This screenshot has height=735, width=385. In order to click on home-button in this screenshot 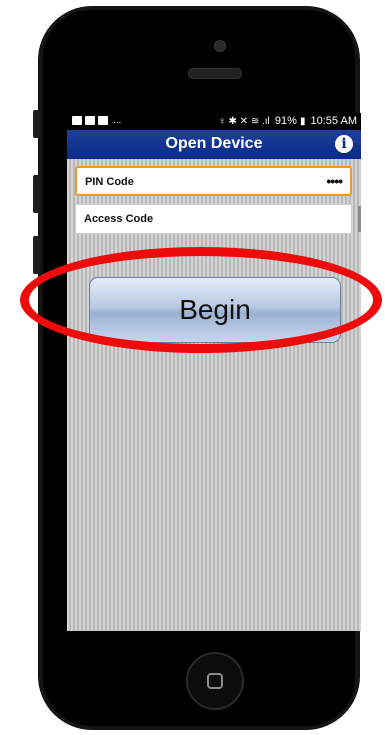, I will do `click(215, 681)`.